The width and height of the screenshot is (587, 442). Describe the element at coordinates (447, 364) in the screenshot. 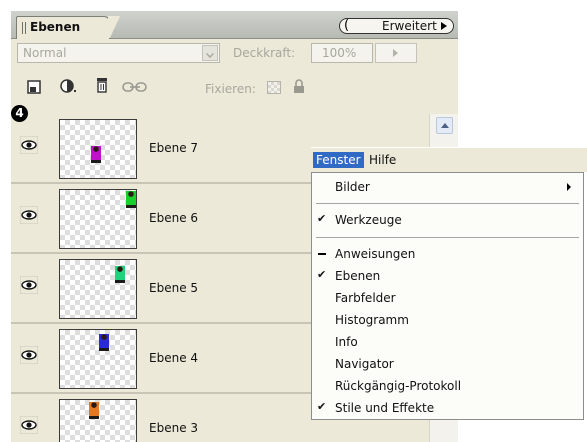

I see `menu-item-navigator: Navigator` at that location.